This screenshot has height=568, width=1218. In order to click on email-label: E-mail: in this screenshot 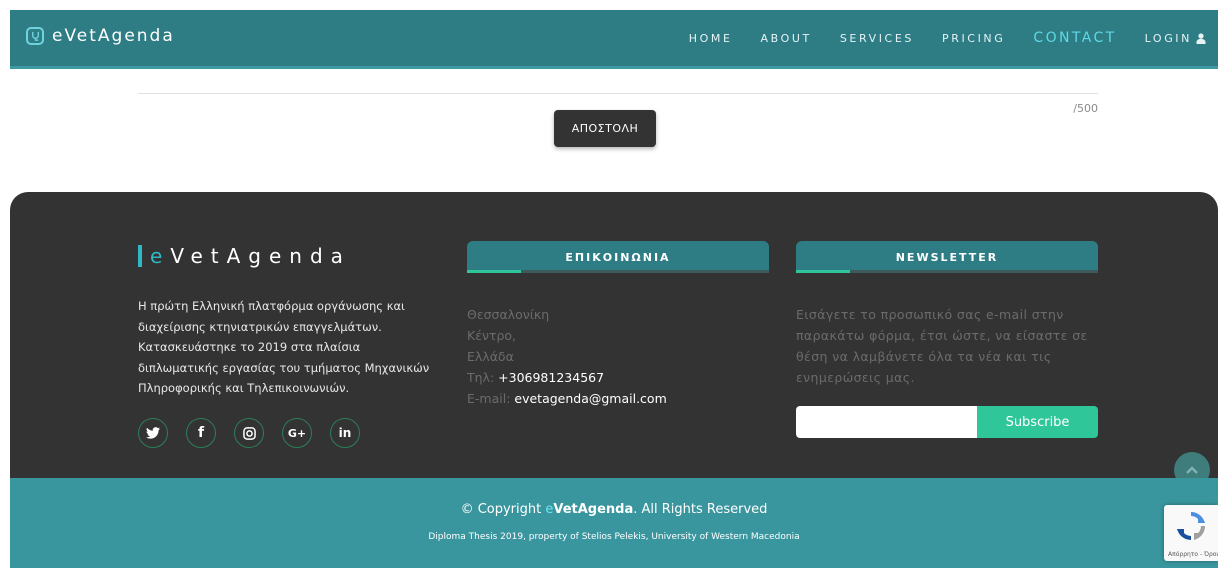, I will do `click(491, 398)`.